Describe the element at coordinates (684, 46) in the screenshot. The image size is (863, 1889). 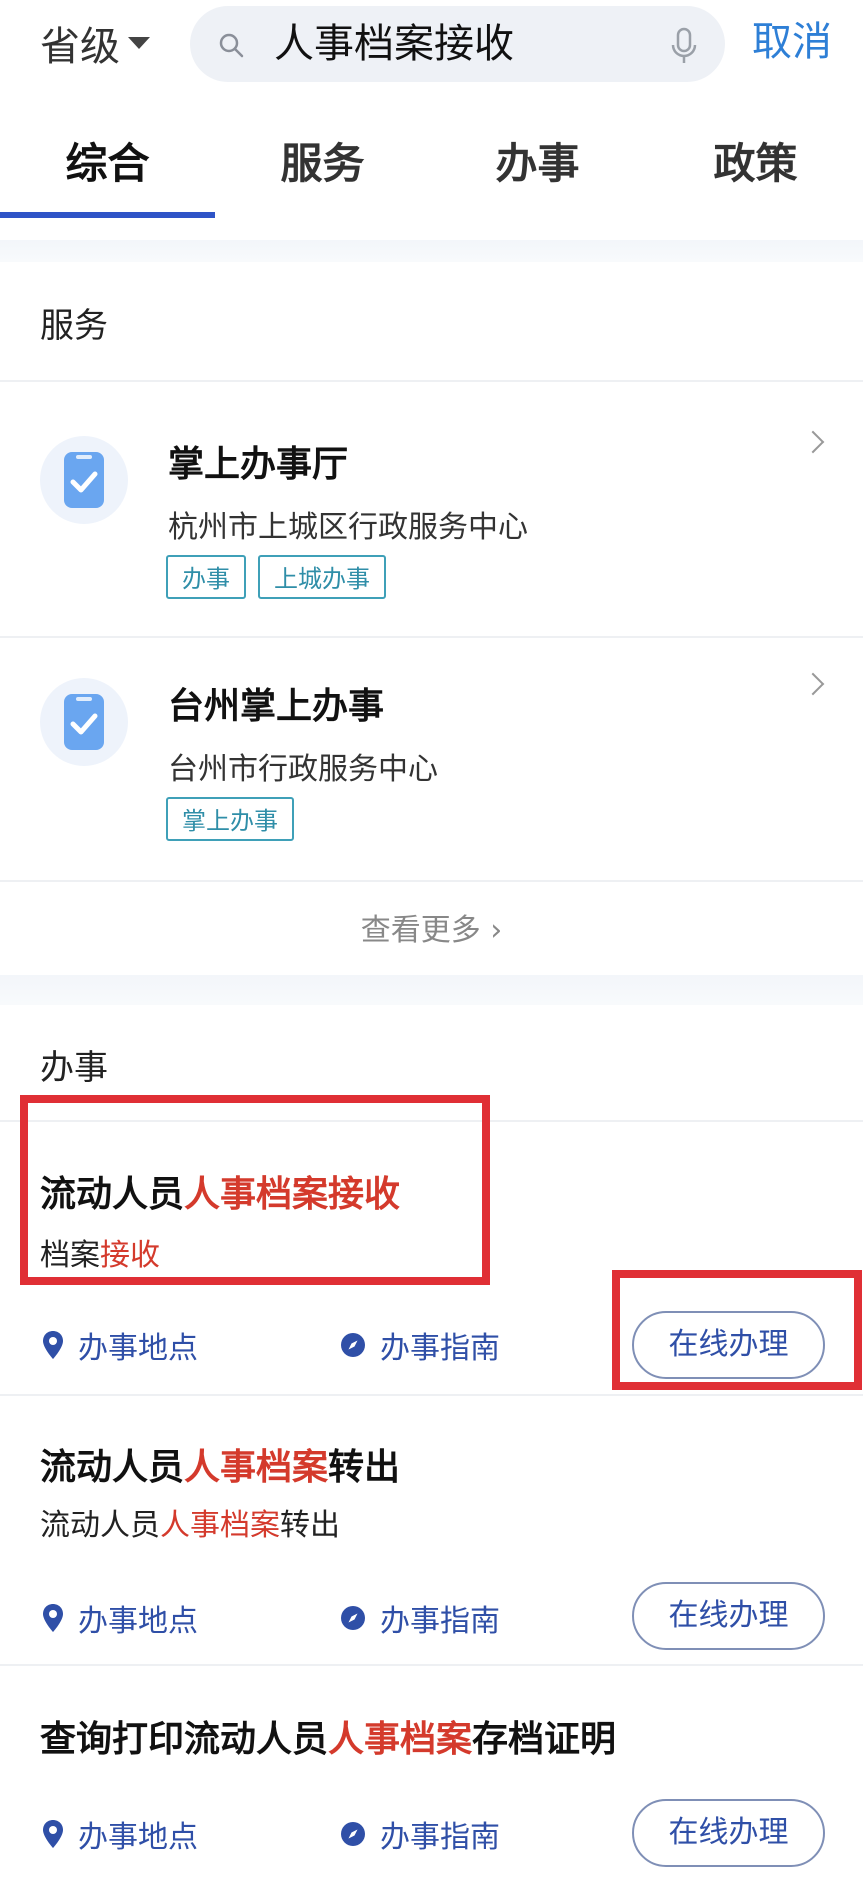
I see `microphone-icon` at that location.